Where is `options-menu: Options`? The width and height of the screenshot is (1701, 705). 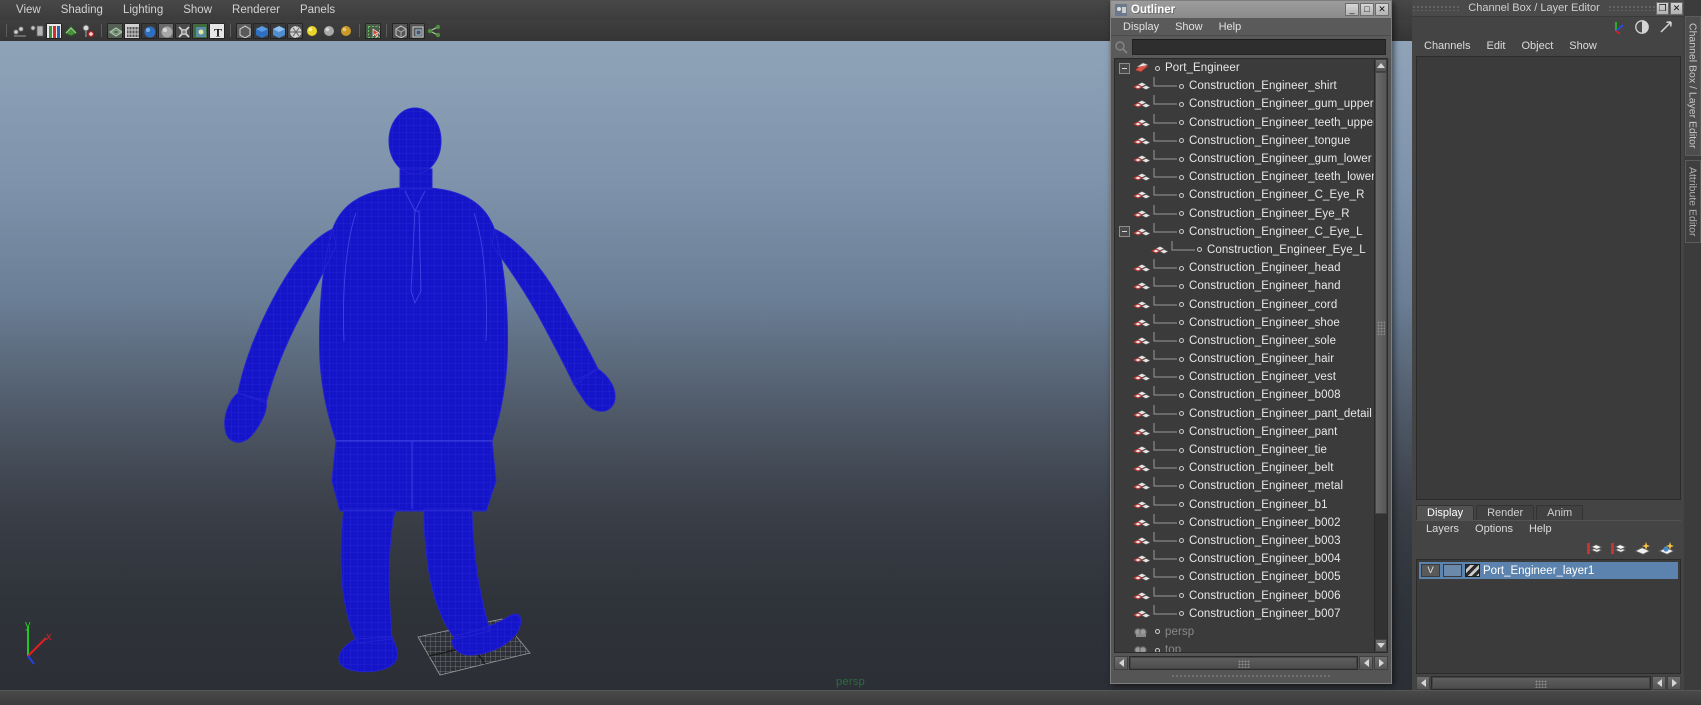 options-menu: Options is located at coordinates (1494, 529).